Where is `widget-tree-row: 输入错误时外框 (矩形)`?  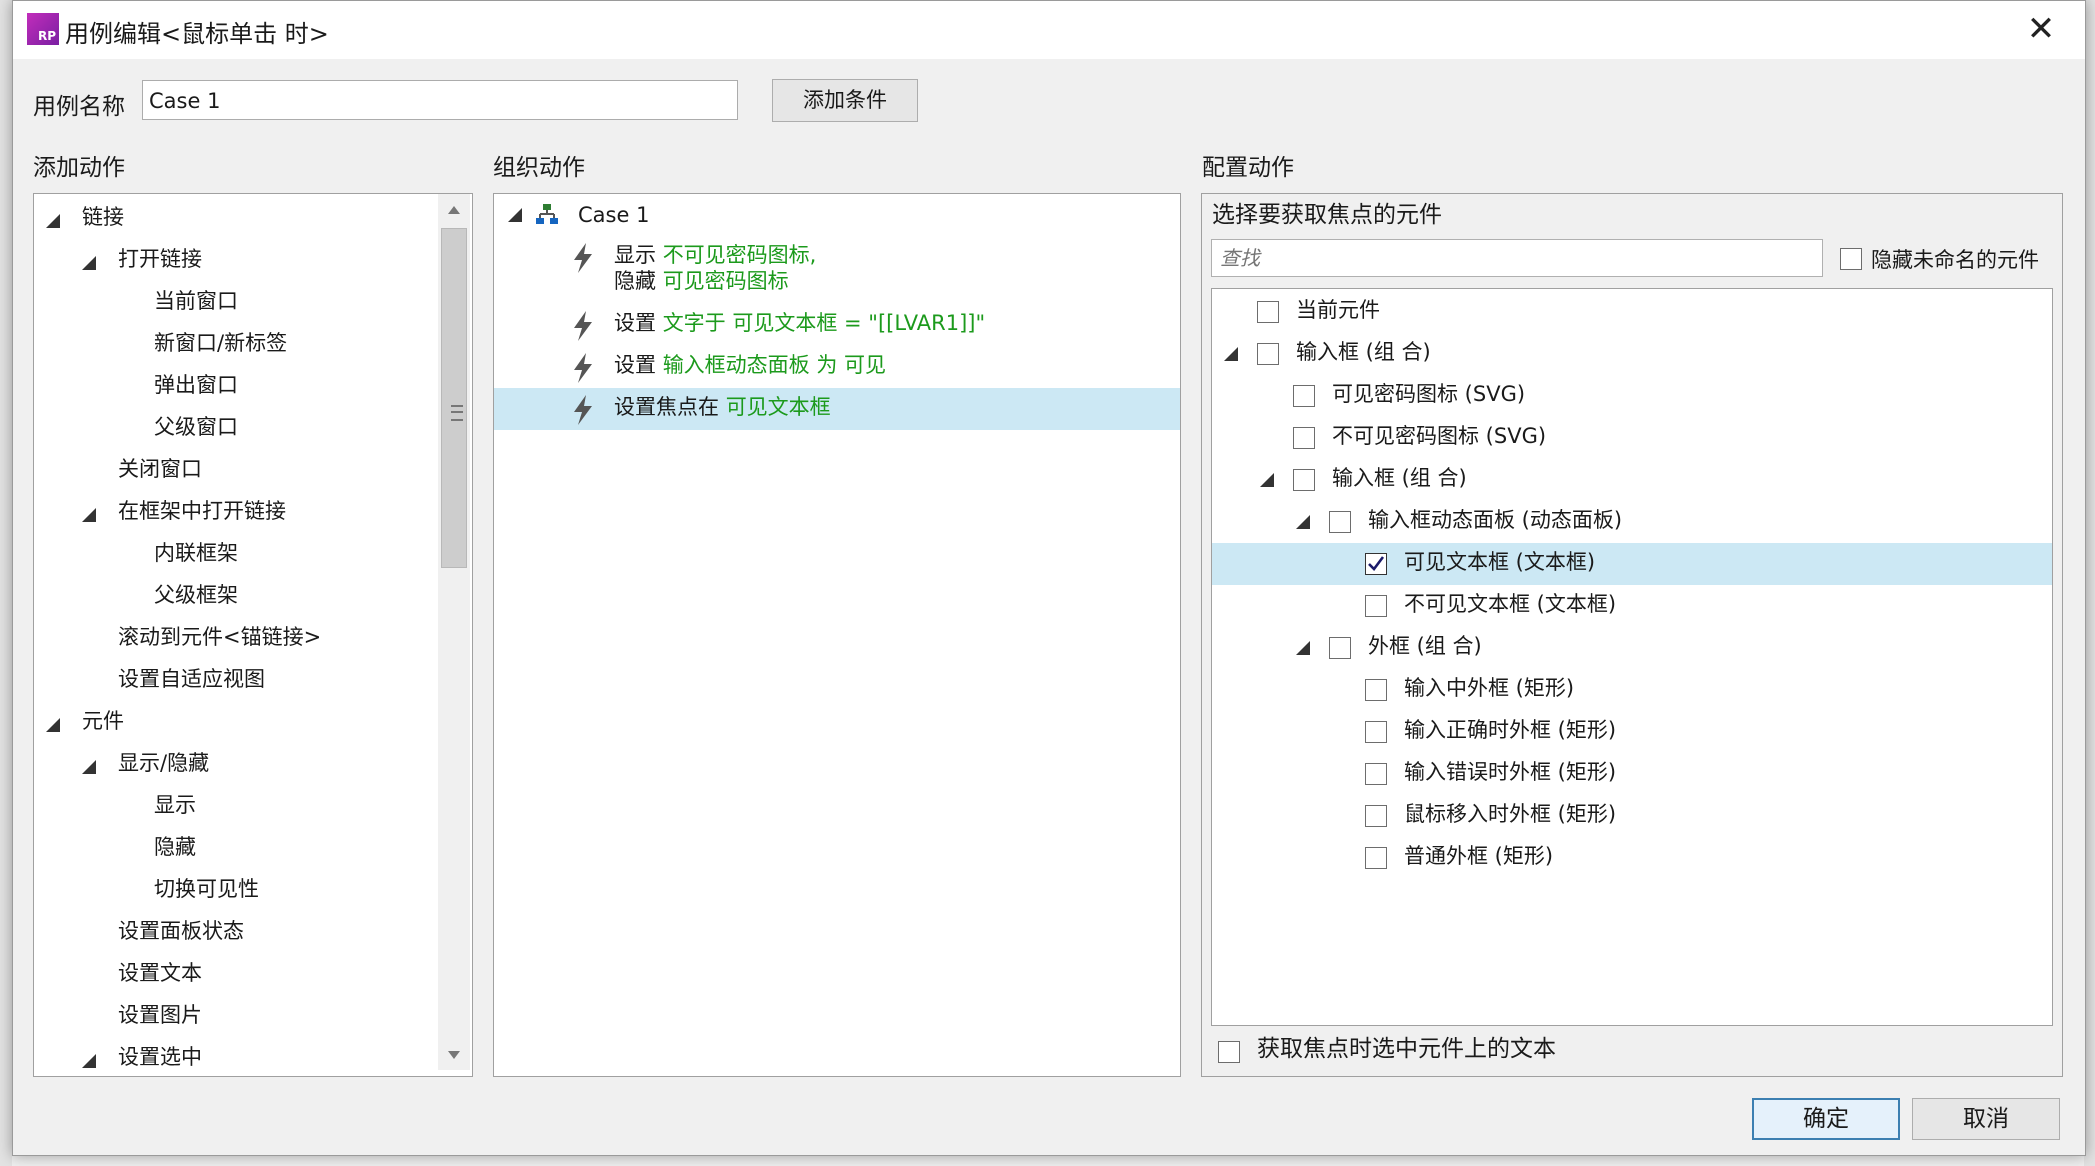
widget-tree-row: 输入错误时外框 (矩形) is located at coordinates (1632, 774).